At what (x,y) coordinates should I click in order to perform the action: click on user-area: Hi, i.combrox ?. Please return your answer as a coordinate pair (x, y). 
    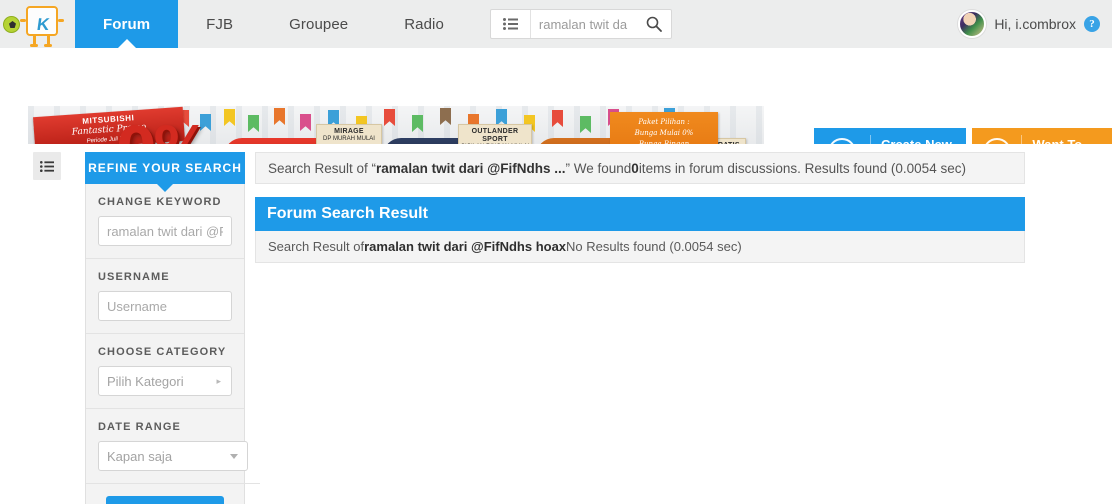
    Looking at the image, I should click on (1035, 24).